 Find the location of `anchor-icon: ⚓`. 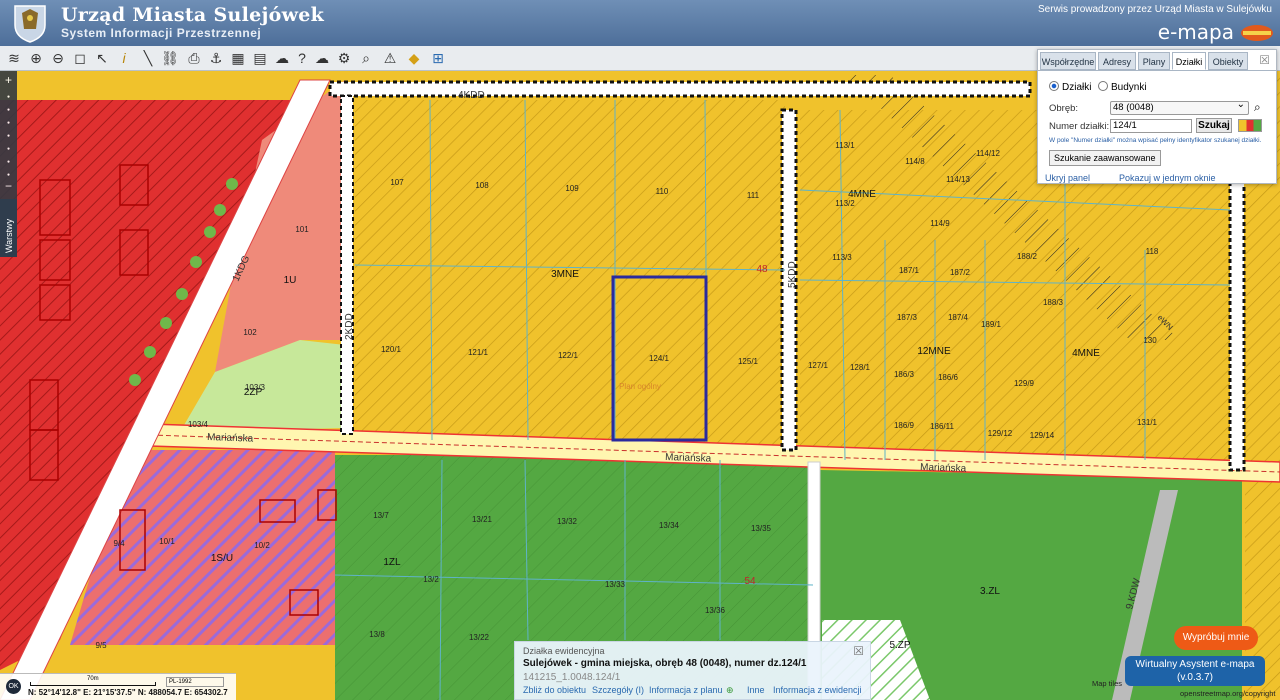

anchor-icon: ⚓ is located at coordinates (216, 58).